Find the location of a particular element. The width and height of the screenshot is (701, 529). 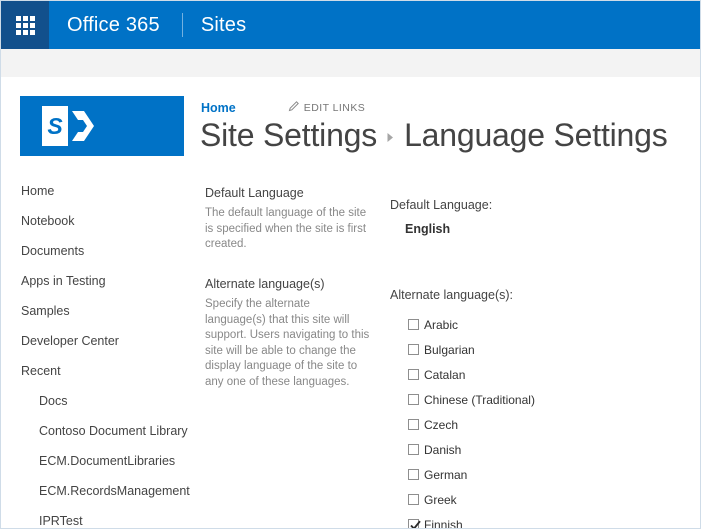

edit-links-button: EDIT LINKS is located at coordinates (327, 108).